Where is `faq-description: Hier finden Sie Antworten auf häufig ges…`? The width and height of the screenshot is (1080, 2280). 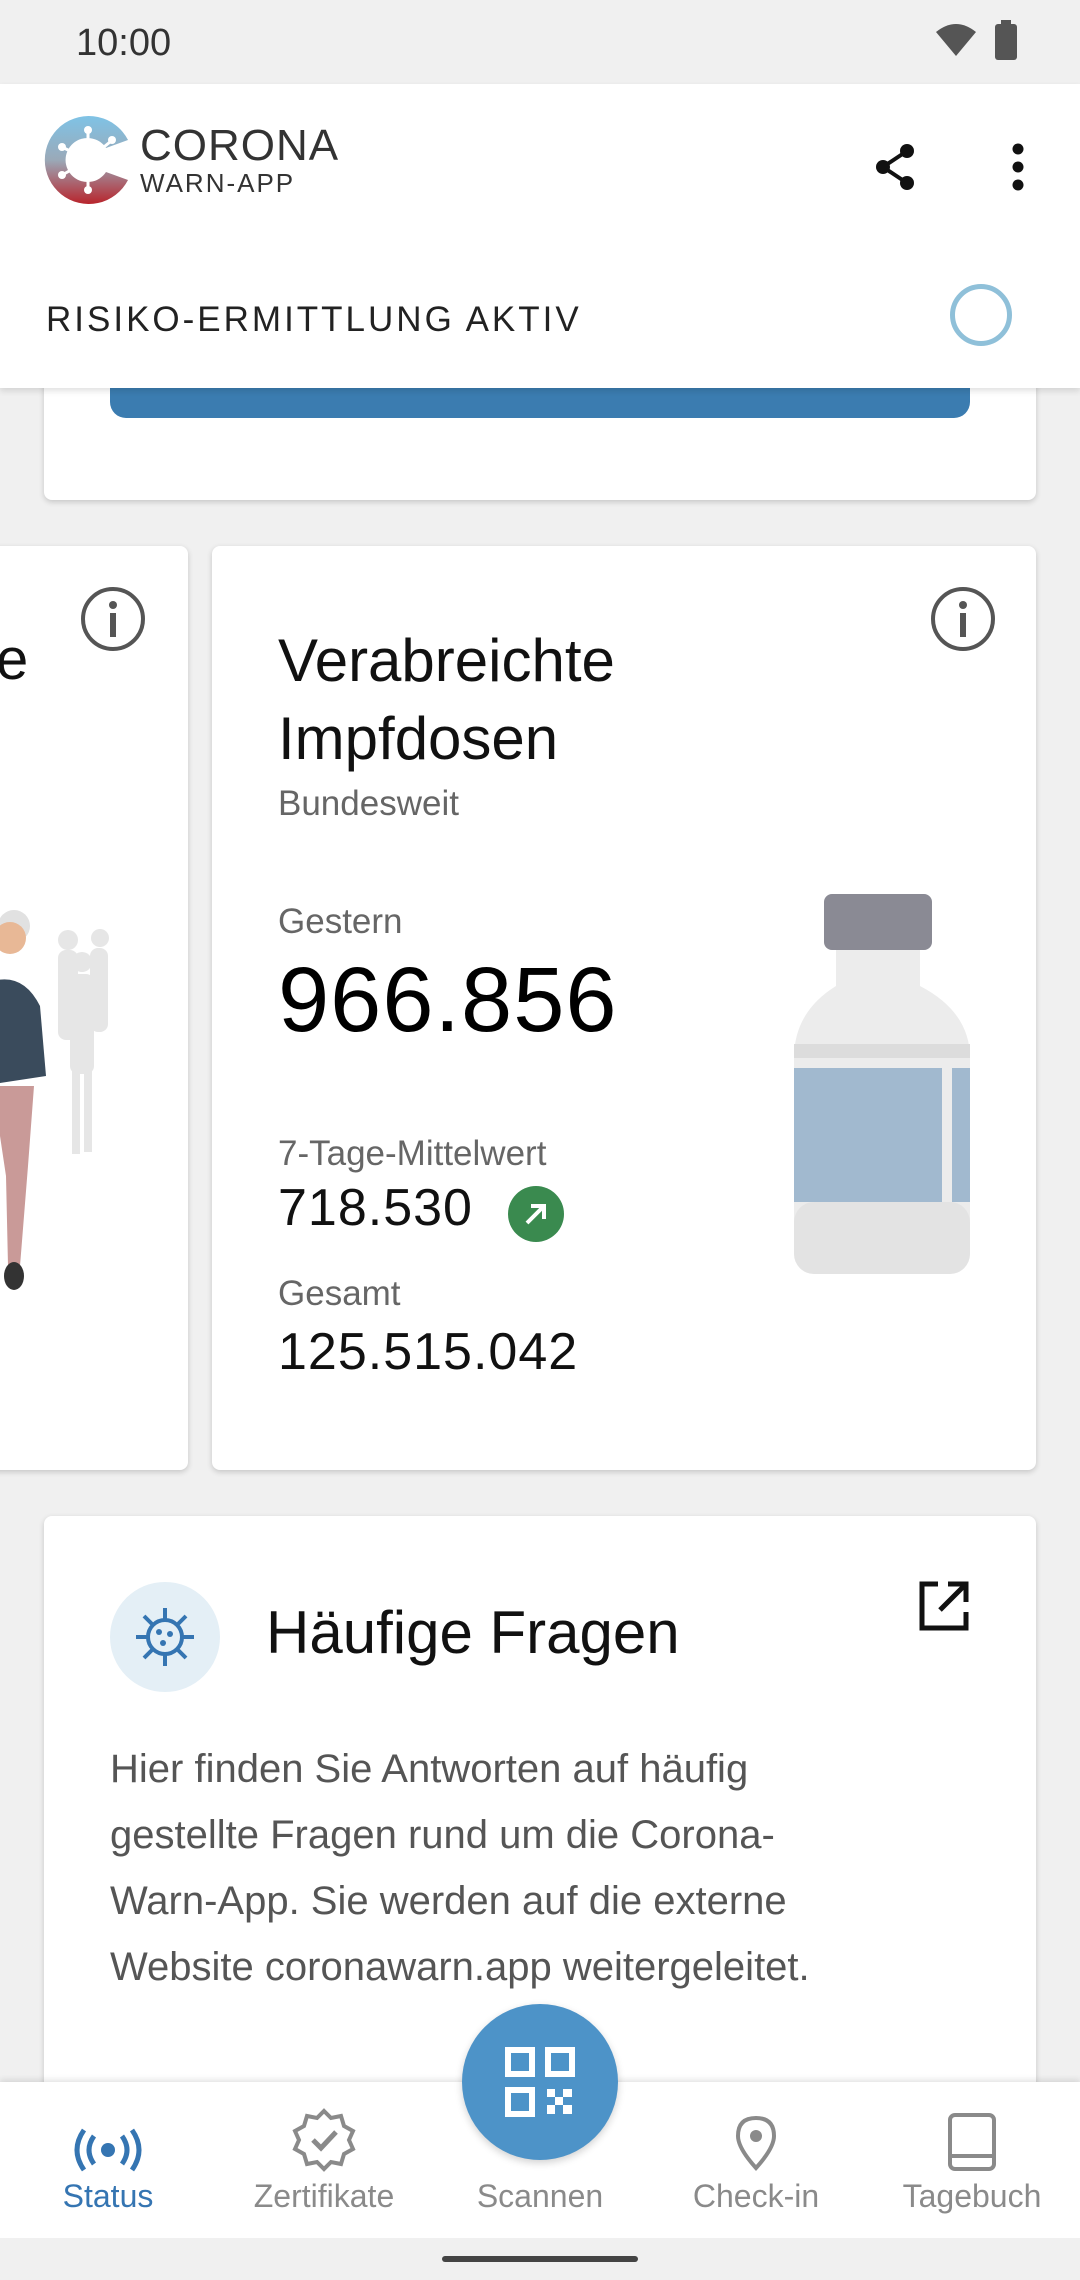
faq-description: Hier finden Sie Antworten auf häufig ges… is located at coordinates (460, 1868).